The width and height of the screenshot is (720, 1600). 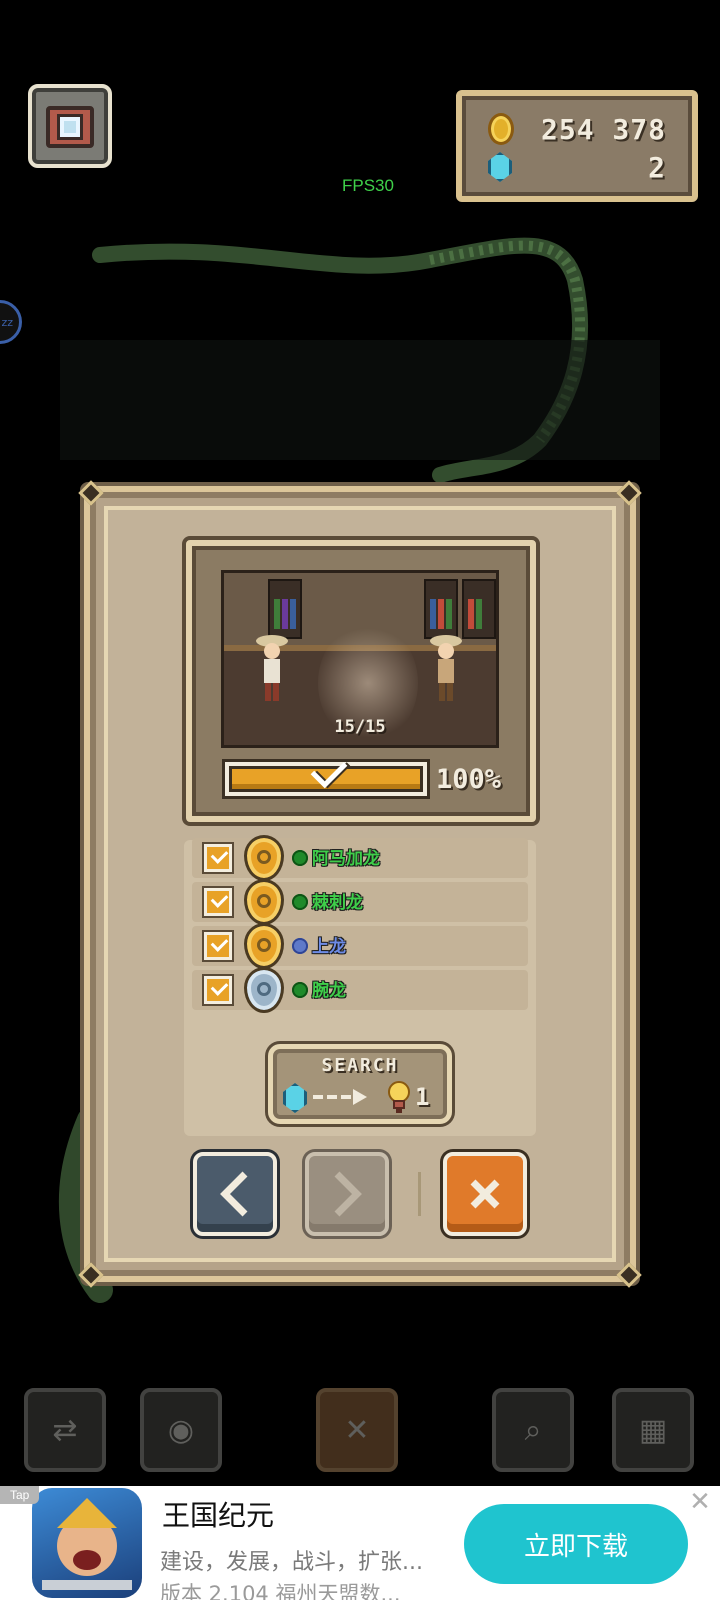 I want to click on close-icon: ✕, so click(x=357, y=1430).